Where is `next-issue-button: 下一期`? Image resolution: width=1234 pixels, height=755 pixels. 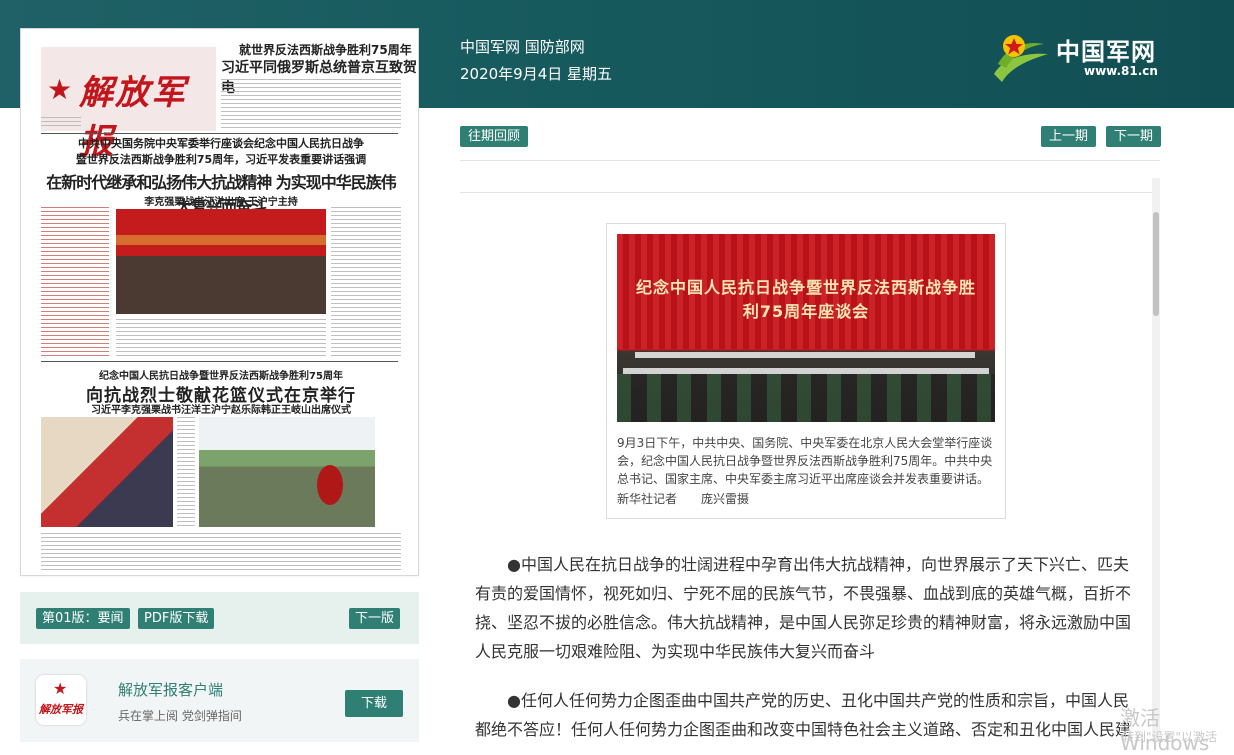 next-issue-button: 下一期 is located at coordinates (1134, 136).